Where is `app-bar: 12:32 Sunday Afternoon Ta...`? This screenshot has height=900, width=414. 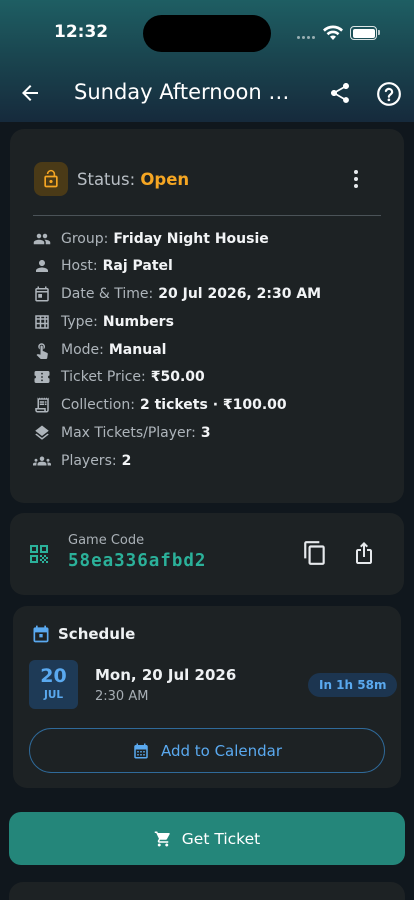 app-bar: 12:32 Sunday Afternoon Ta... is located at coordinates (207, 61).